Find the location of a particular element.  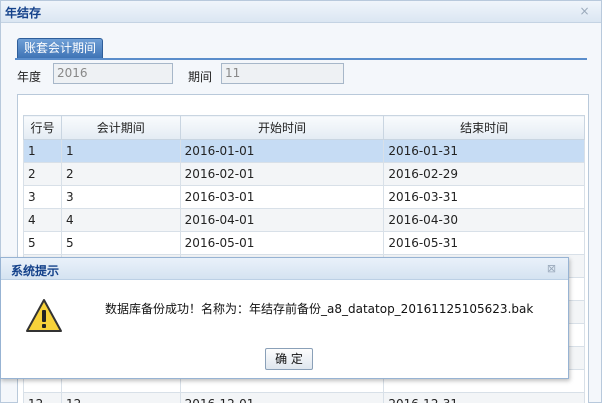

period-field: 11 is located at coordinates (282, 73).